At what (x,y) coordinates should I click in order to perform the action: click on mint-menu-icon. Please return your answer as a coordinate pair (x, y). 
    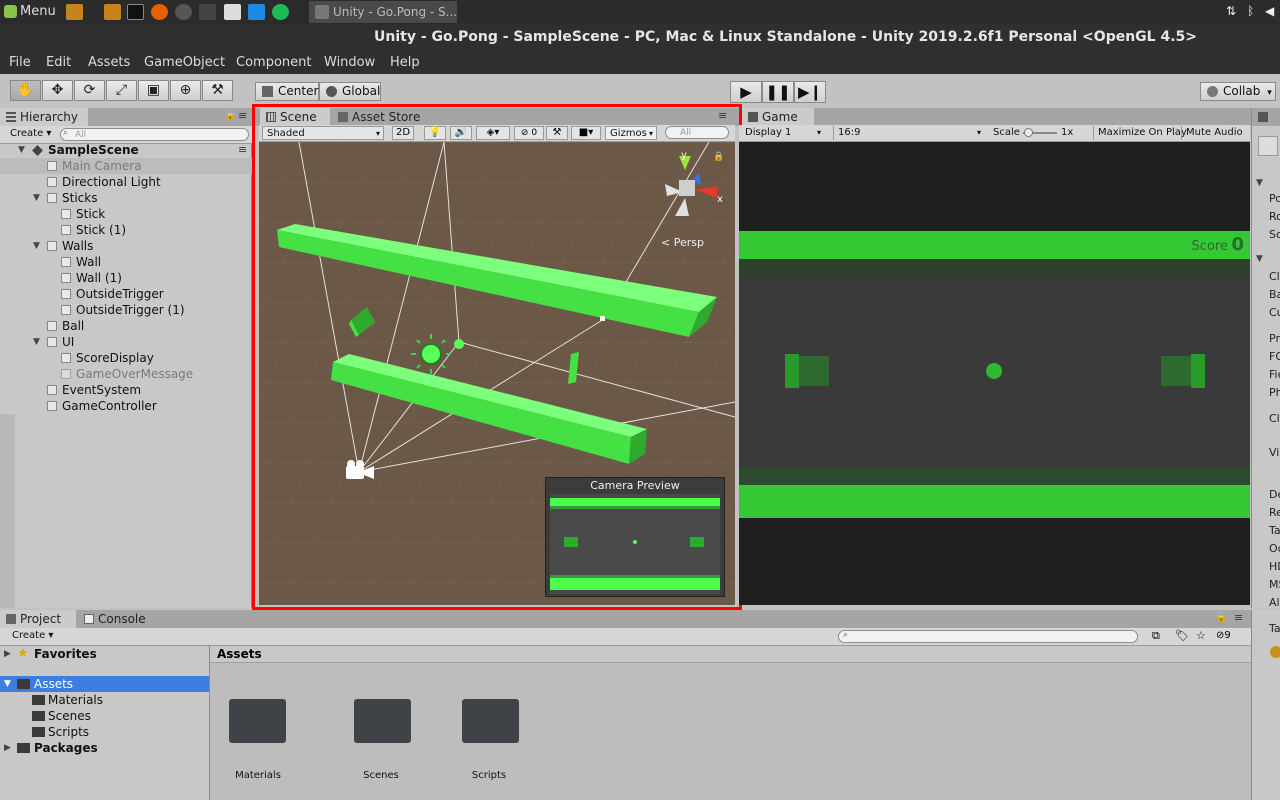
    Looking at the image, I should click on (10, 11).